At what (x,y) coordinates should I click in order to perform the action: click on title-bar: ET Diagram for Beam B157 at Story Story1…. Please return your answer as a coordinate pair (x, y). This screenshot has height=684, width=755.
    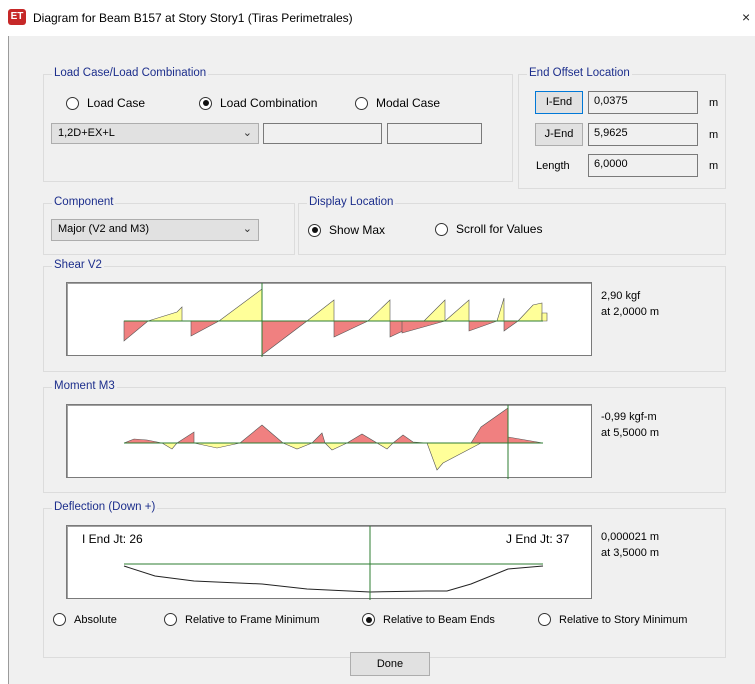
    Looking at the image, I should click on (377, 18).